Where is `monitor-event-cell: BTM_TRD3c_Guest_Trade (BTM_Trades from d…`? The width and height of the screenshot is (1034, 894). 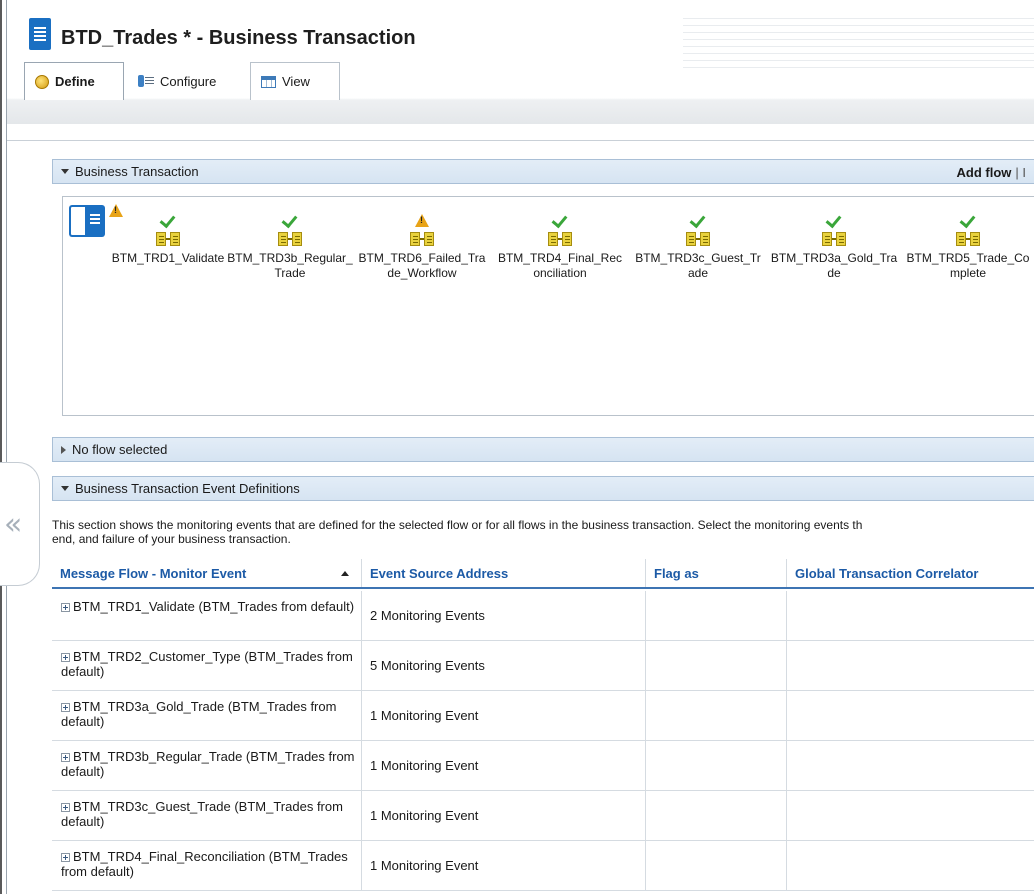
monitor-event-cell: BTM_TRD3c_Guest_Trade (BTM_Trades from d… is located at coordinates (207, 815).